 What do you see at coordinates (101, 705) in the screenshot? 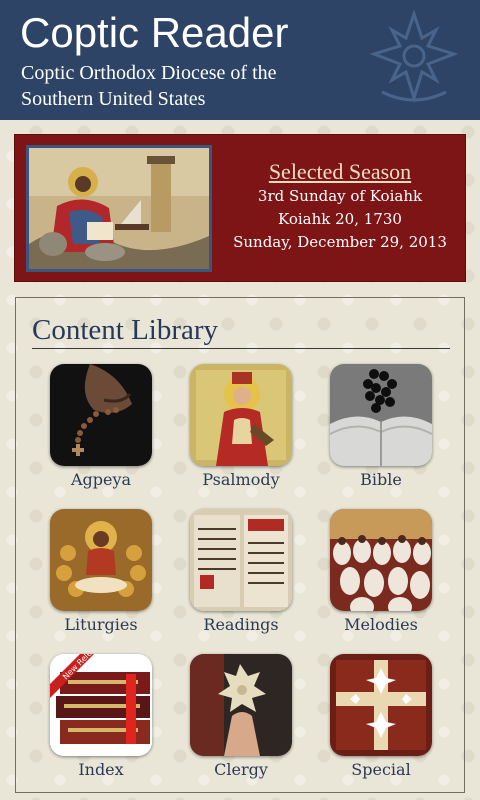
I see `book-stack-icon: New Release` at bounding box center [101, 705].